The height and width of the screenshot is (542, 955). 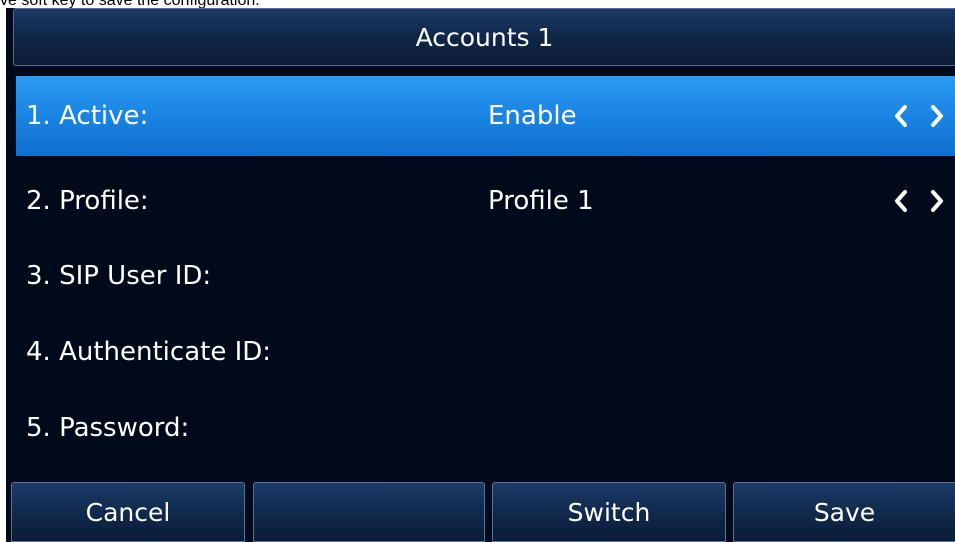 I want to click on softkey-label: Switch, so click(x=609, y=512).